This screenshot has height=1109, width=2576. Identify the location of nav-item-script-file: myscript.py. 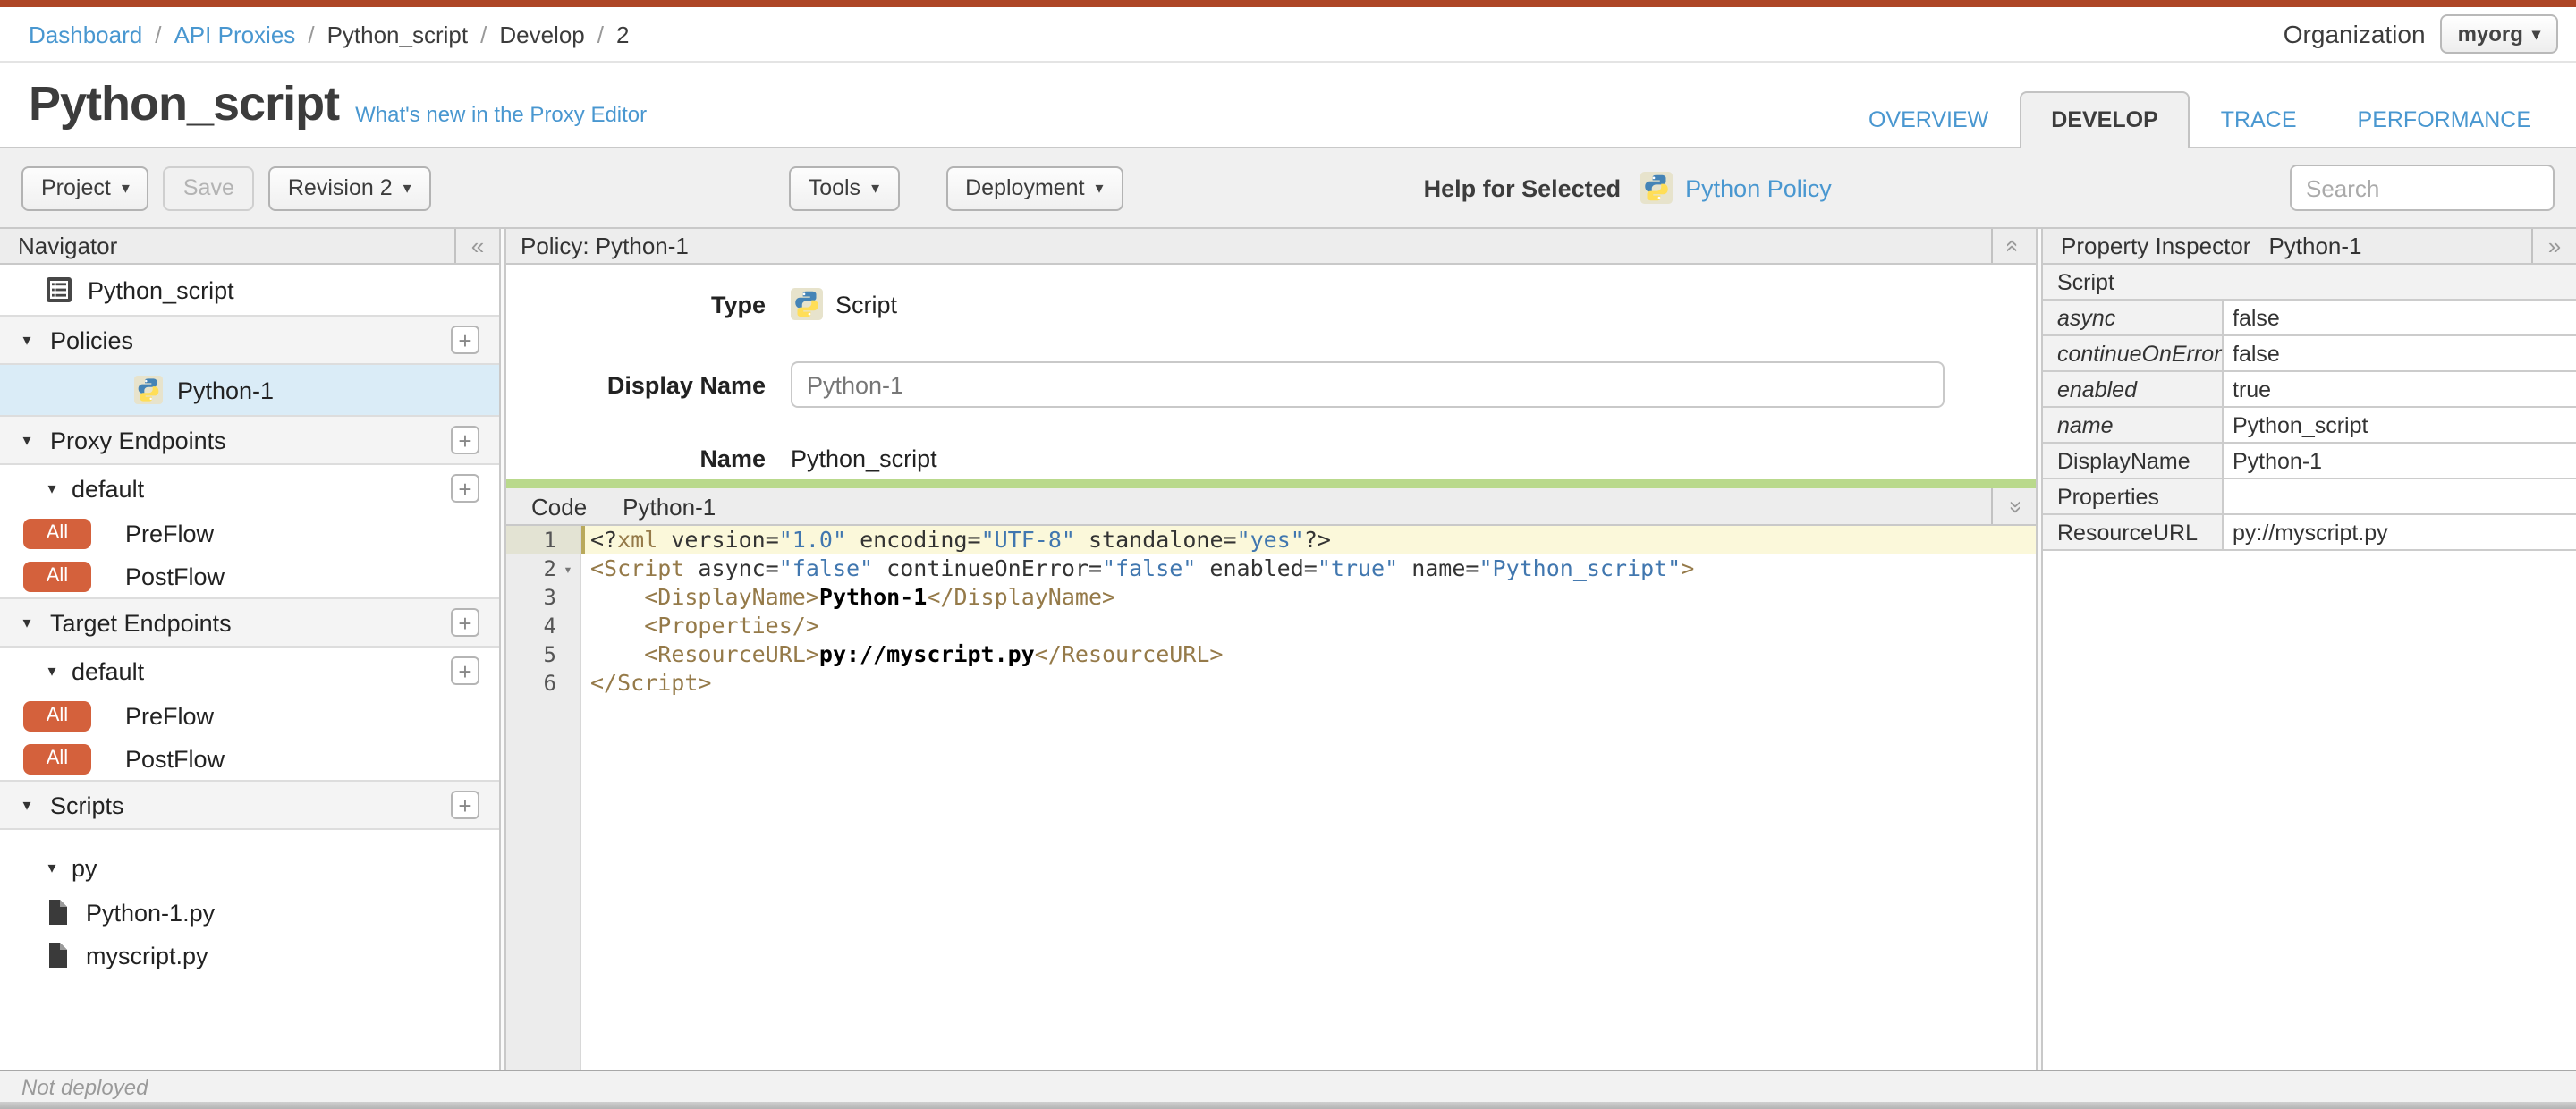
(249, 956).